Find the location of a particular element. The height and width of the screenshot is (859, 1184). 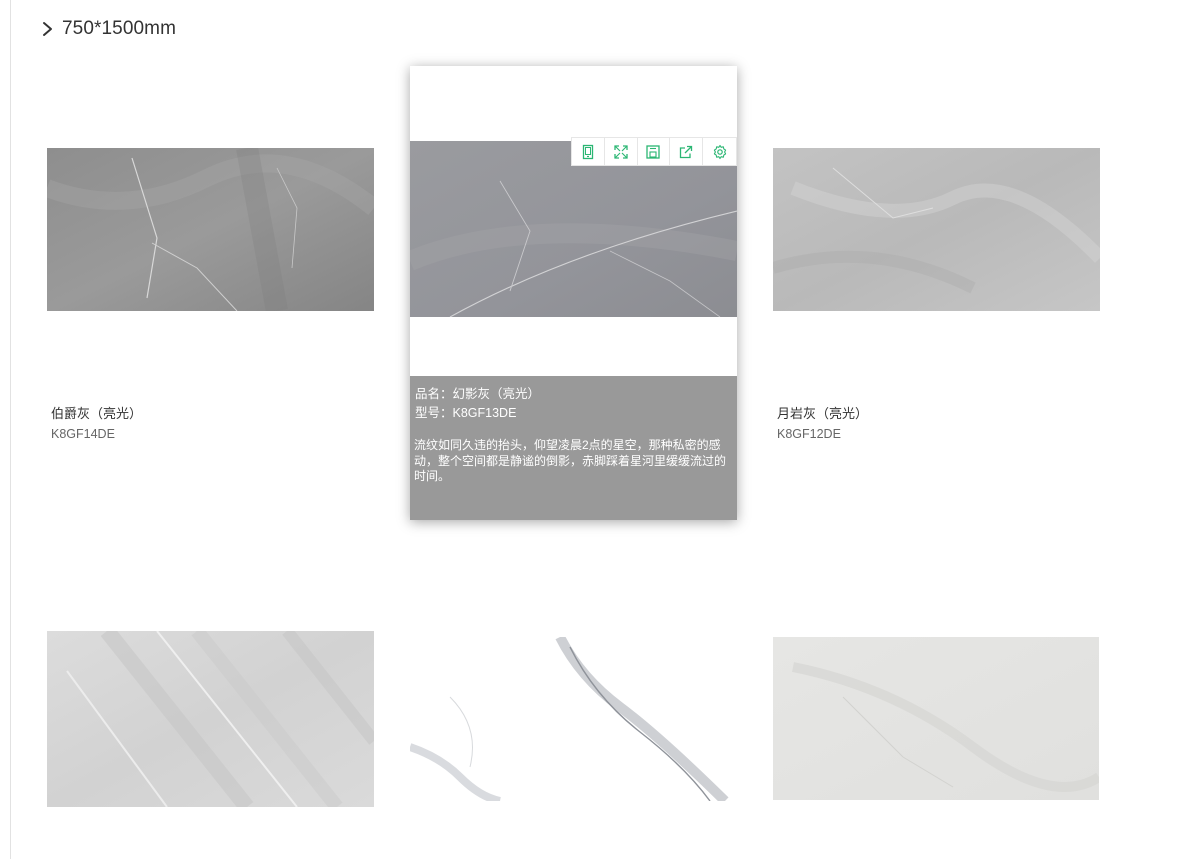

product-image-k8gf12de is located at coordinates (936, 229).